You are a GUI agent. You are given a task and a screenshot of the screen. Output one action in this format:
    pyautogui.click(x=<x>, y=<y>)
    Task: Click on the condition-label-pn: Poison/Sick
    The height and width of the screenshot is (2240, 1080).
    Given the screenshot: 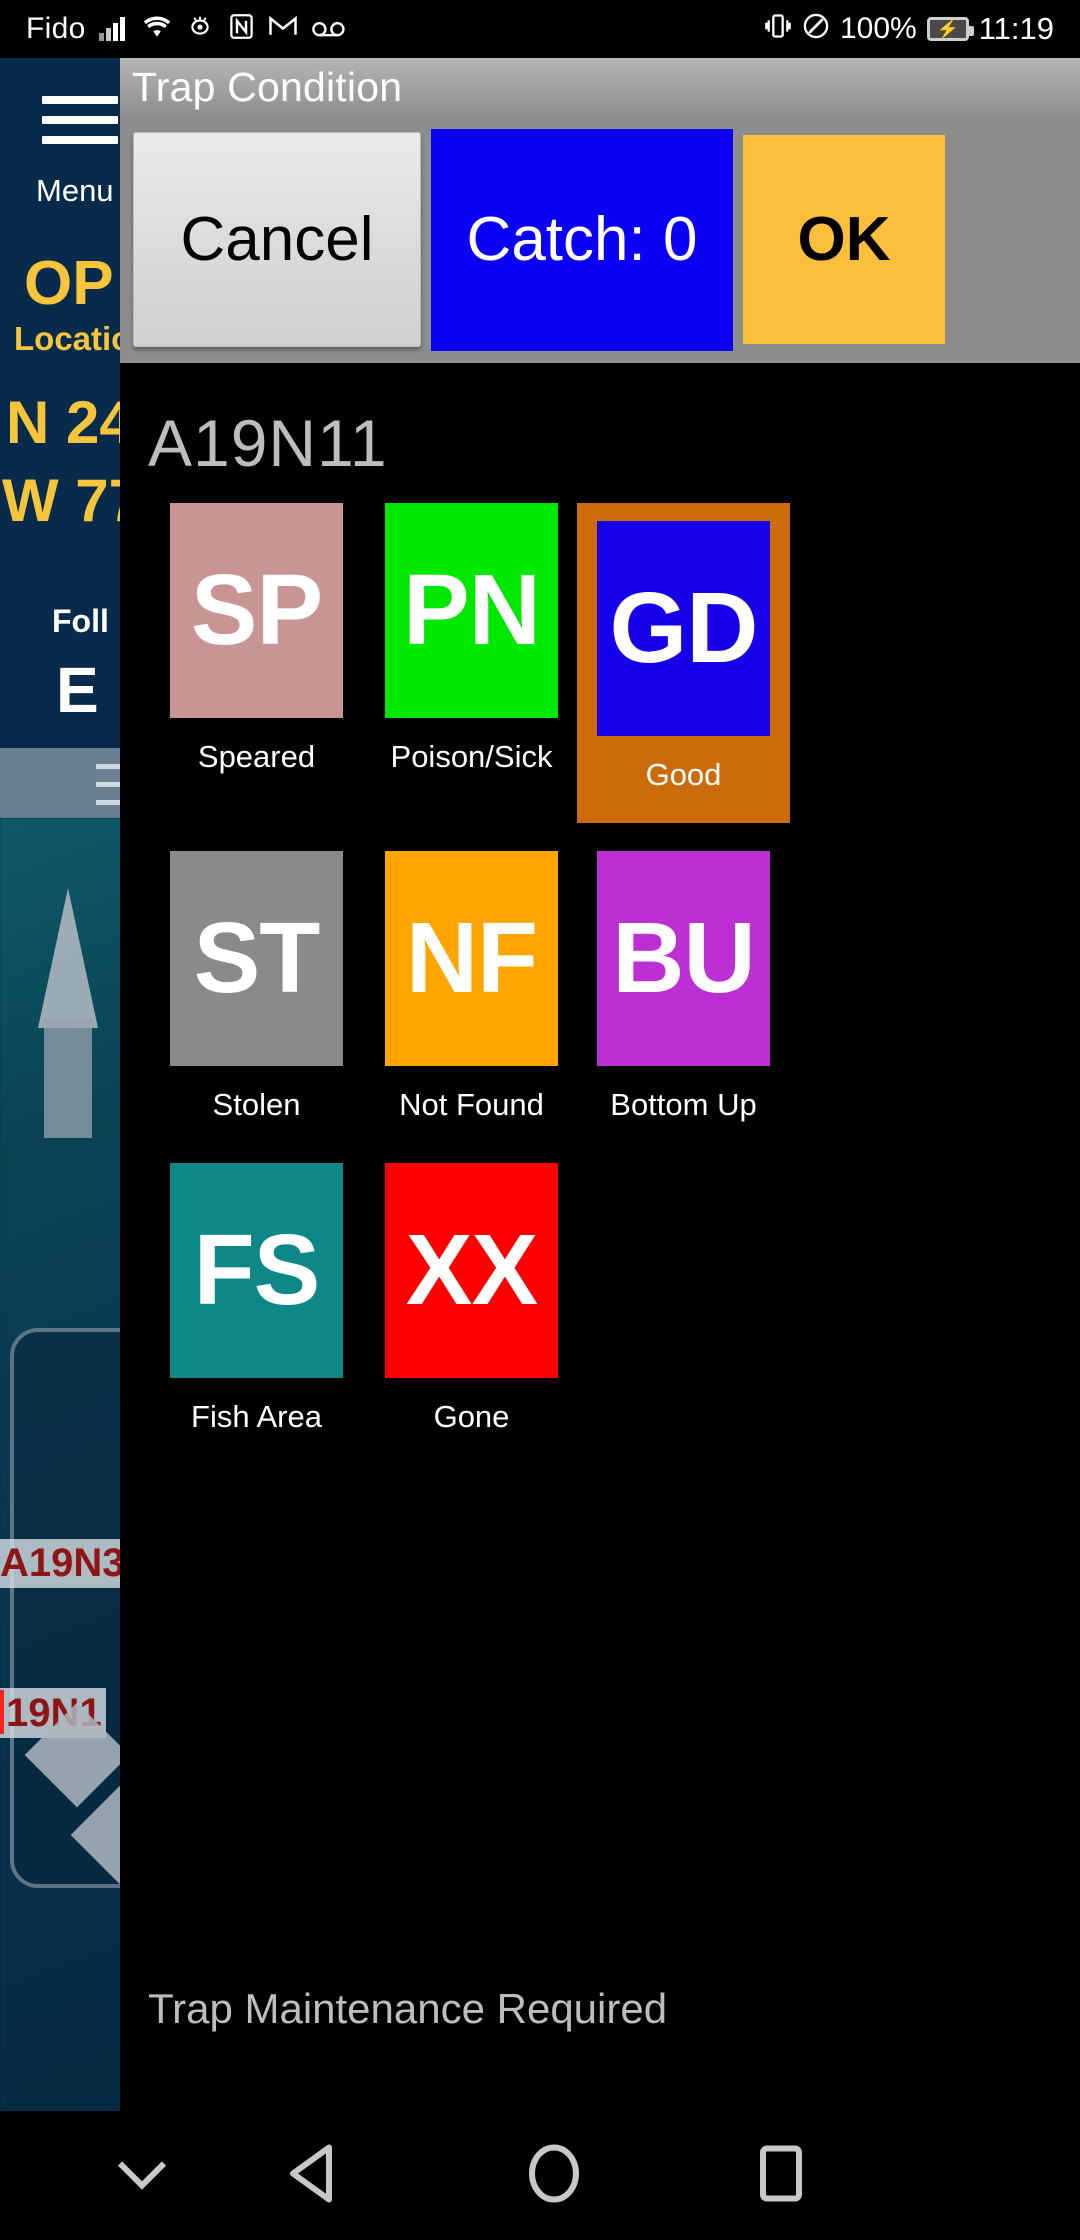 What is the action you would take?
    pyautogui.click(x=471, y=756)
    